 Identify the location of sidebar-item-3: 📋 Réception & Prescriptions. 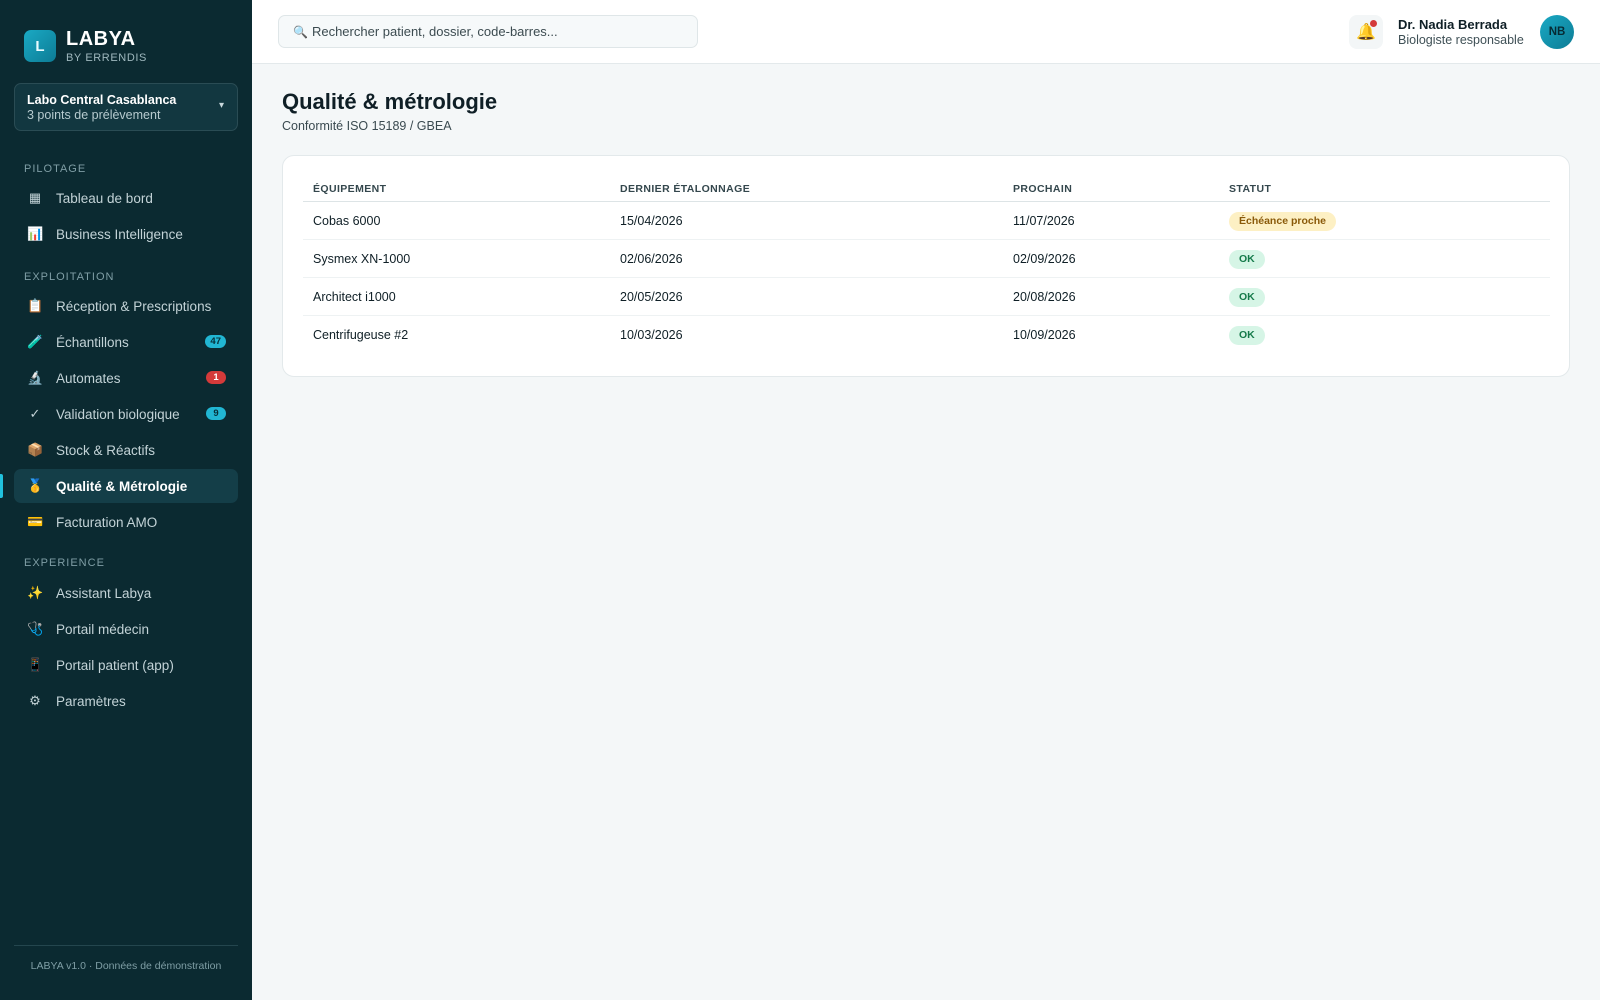
(126, 306).